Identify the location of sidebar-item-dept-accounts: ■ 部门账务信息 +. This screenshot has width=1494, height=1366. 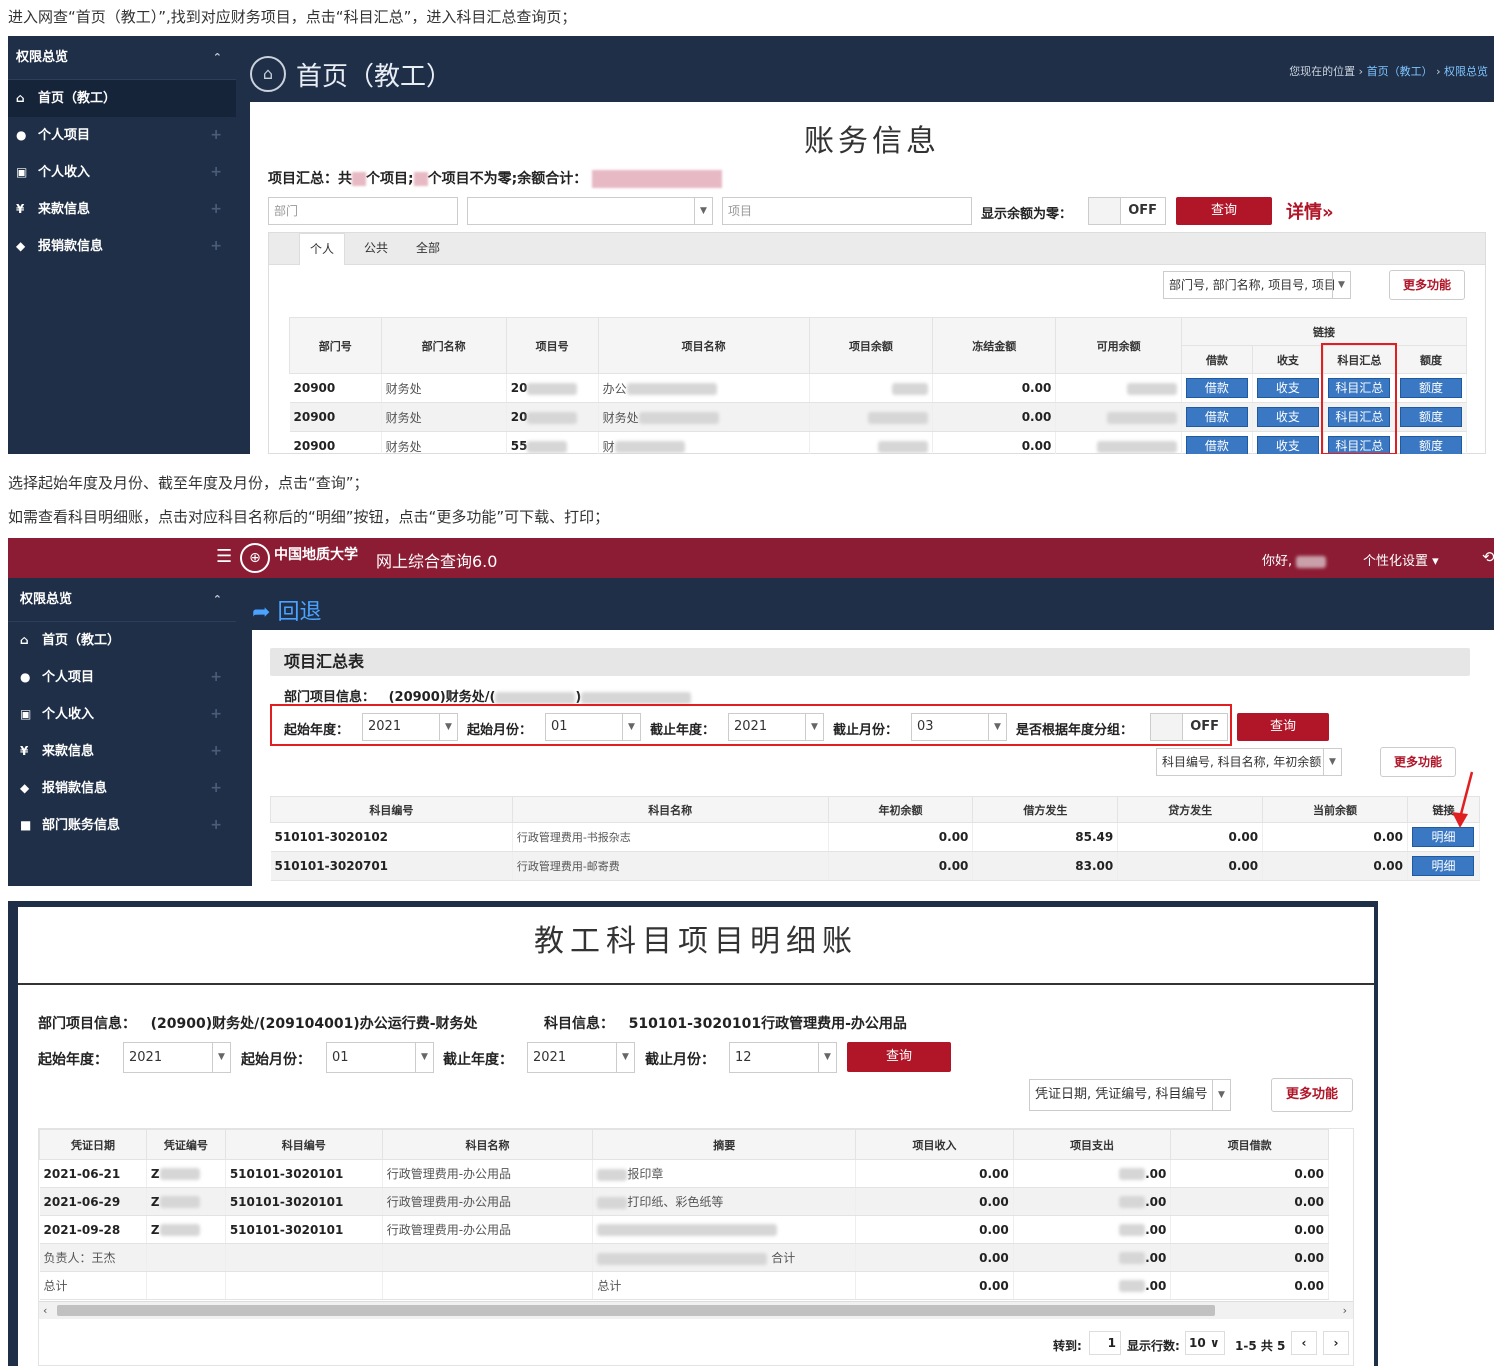
(122, 825).